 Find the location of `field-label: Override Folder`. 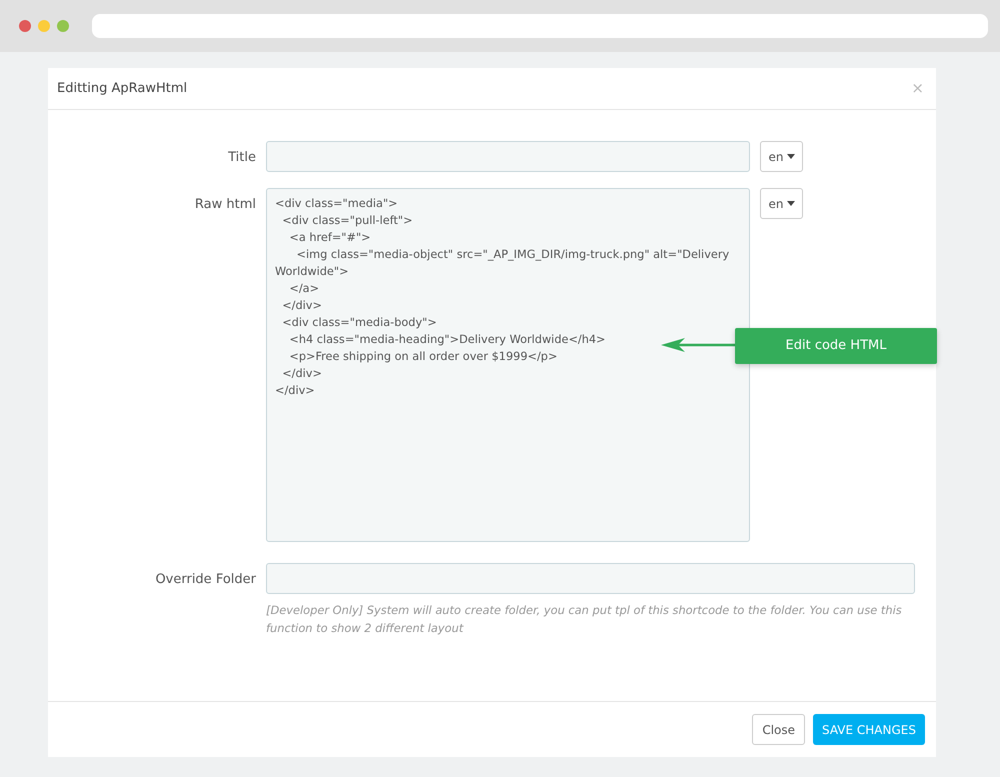

field-label: Override Folder is located at coordinates (205, 580).